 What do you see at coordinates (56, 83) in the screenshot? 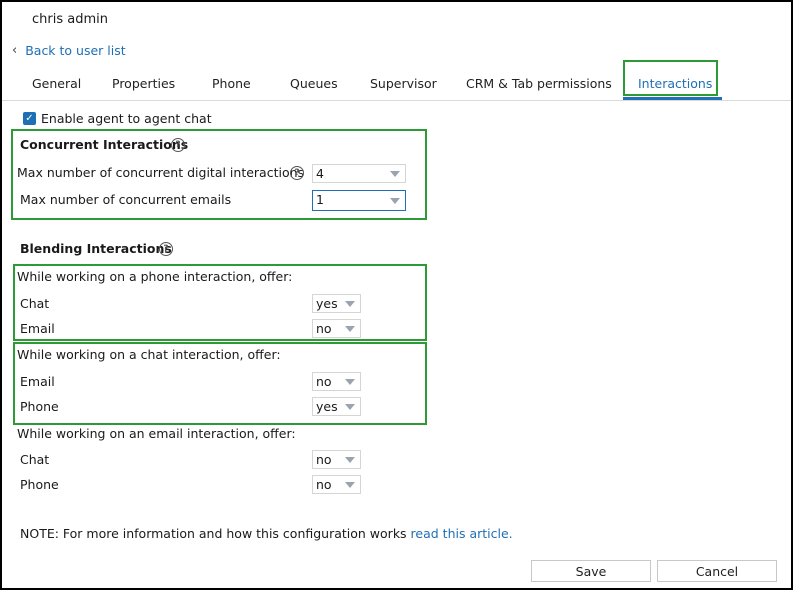
I see `tab-general: General` at bounding box center [56, 83].